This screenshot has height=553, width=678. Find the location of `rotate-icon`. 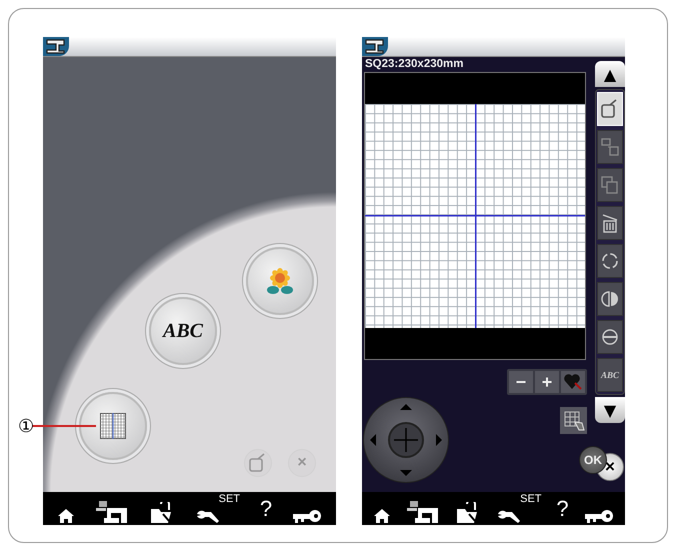

rotate-icon is located at coordinates (610, 261).